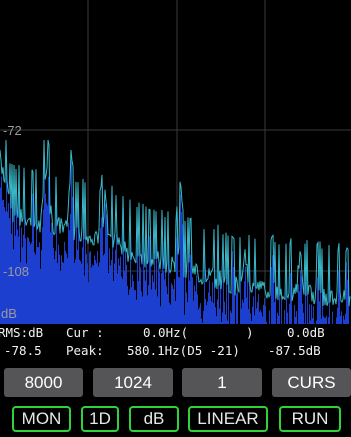 This screenshot has height=437, width=351. What do you see at coordinates (175, 382) in the screenshot?
I see `settings-button-row: 8000 1024 1 CURS` at bounding box center [175, 382].